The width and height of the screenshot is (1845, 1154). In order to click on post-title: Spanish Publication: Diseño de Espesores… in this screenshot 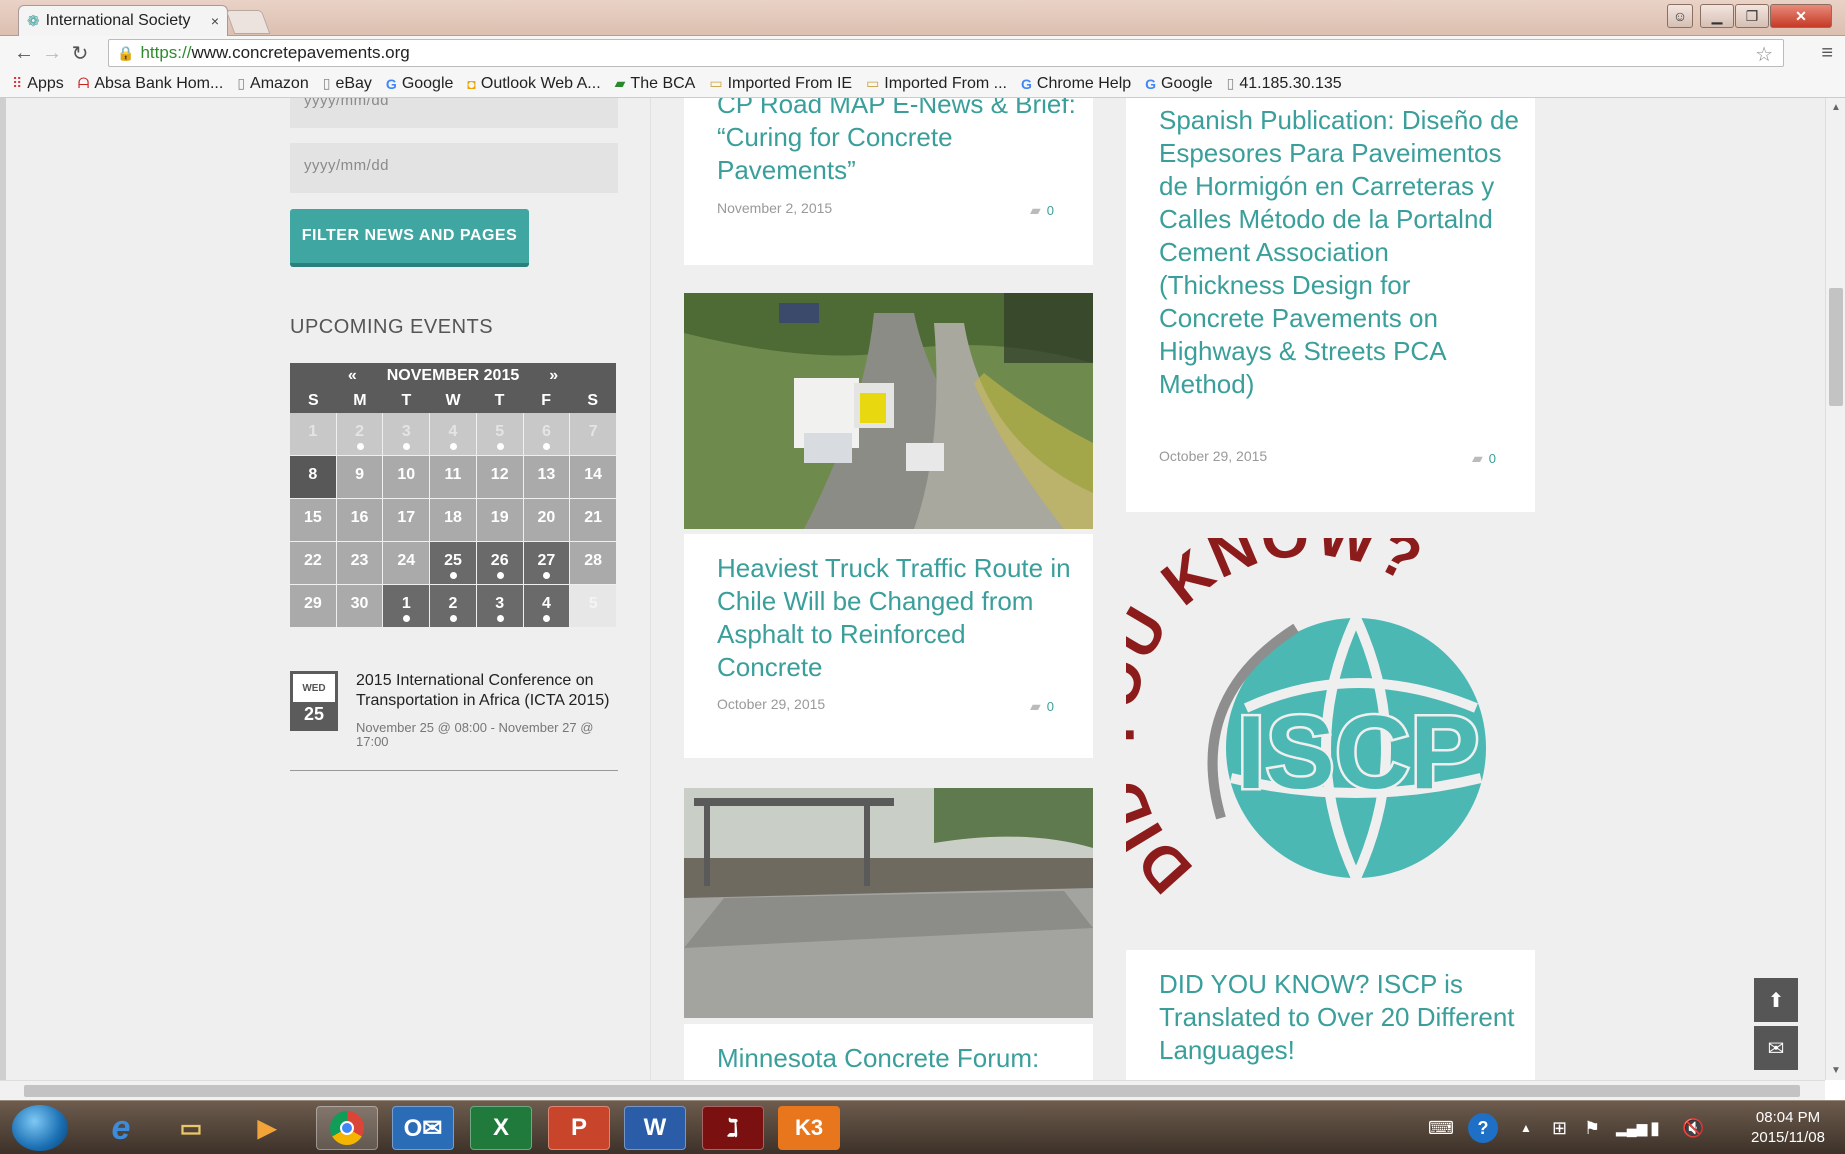, I will do `click(1339, 252)`.